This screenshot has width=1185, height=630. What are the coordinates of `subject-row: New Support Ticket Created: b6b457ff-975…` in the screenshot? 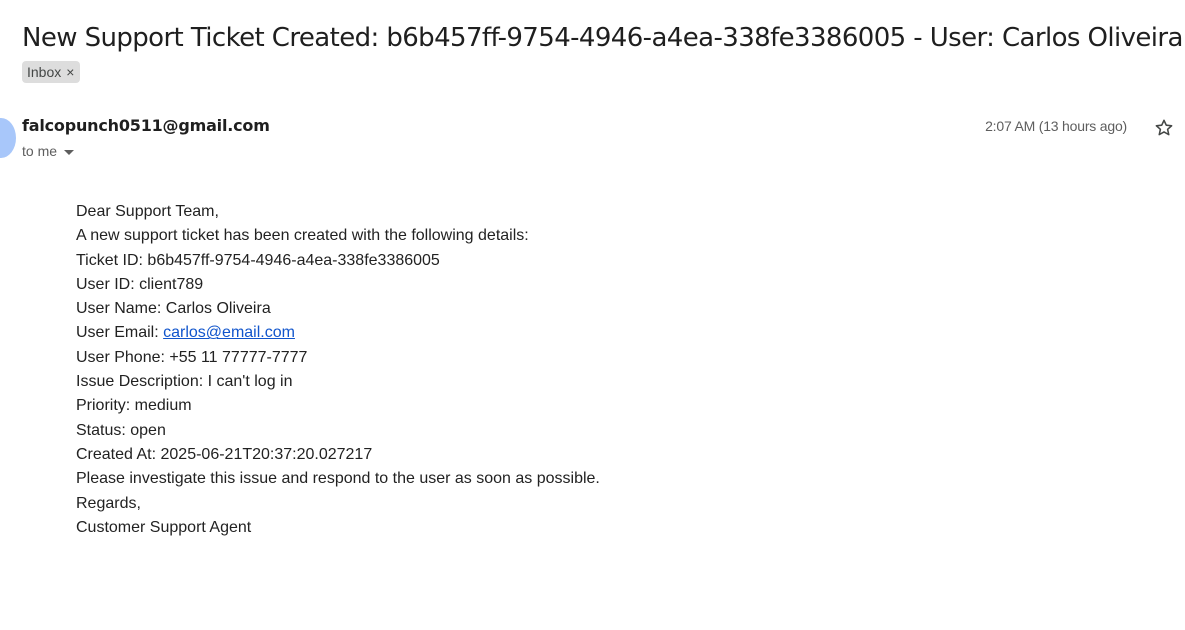 It's located at (602, 38).